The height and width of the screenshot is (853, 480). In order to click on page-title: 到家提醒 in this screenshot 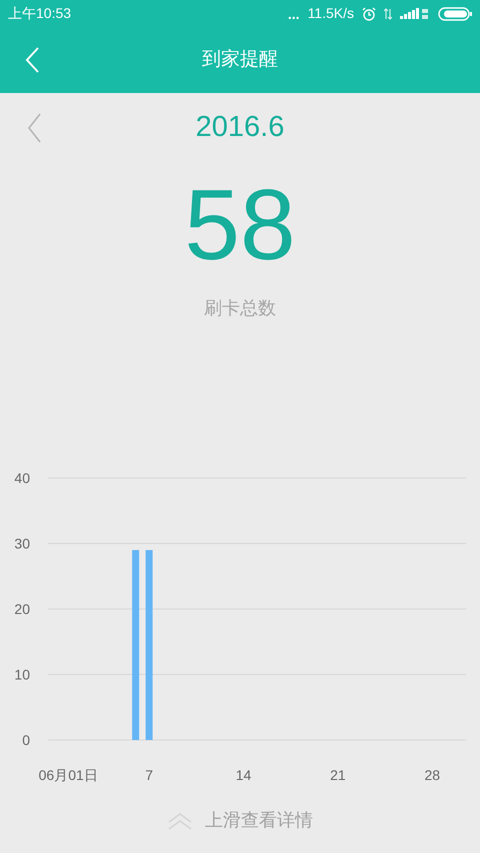, I will do `click(240, 60)`.